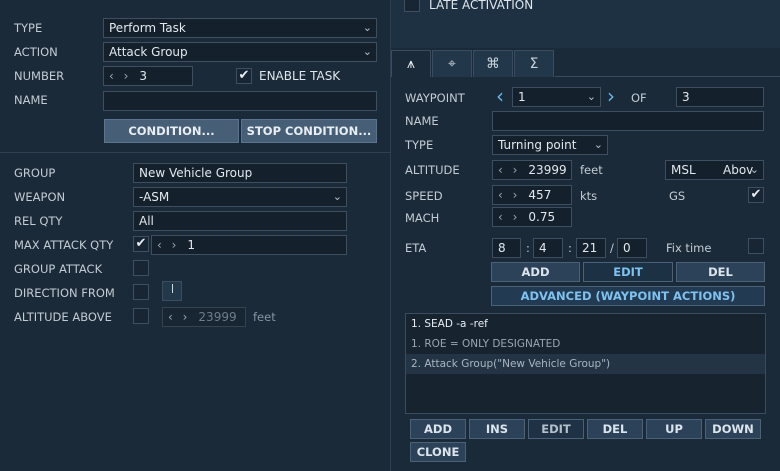 This screenshot has height=471, width=780. I want to click on tab-baseline, so click(667, 76).